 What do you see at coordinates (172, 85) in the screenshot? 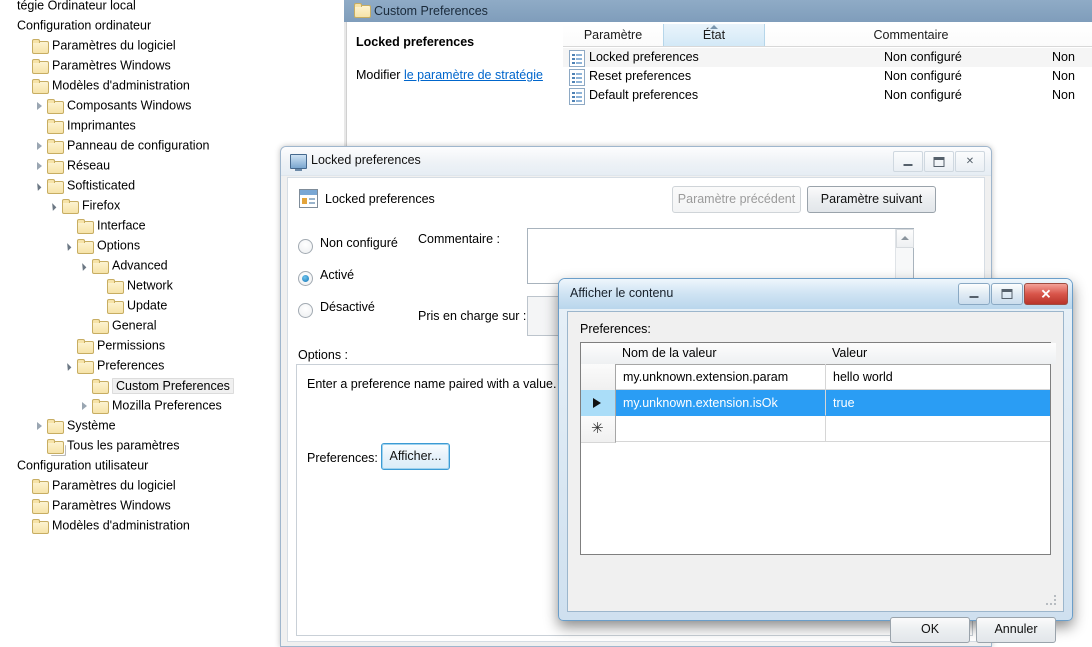
I see `tree-item: Modèles d'administration` at bounding box center [172, 85].